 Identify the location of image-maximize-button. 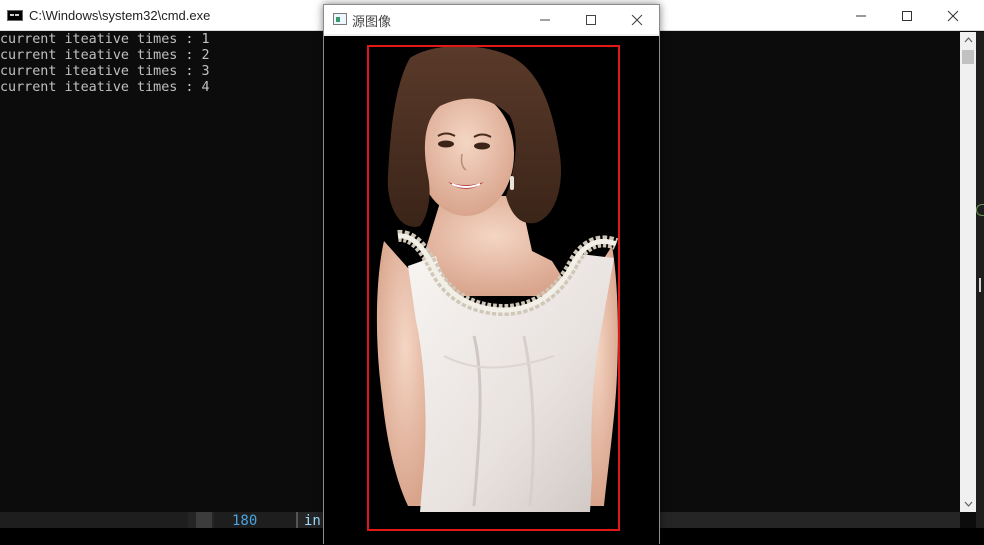
(591, 19).